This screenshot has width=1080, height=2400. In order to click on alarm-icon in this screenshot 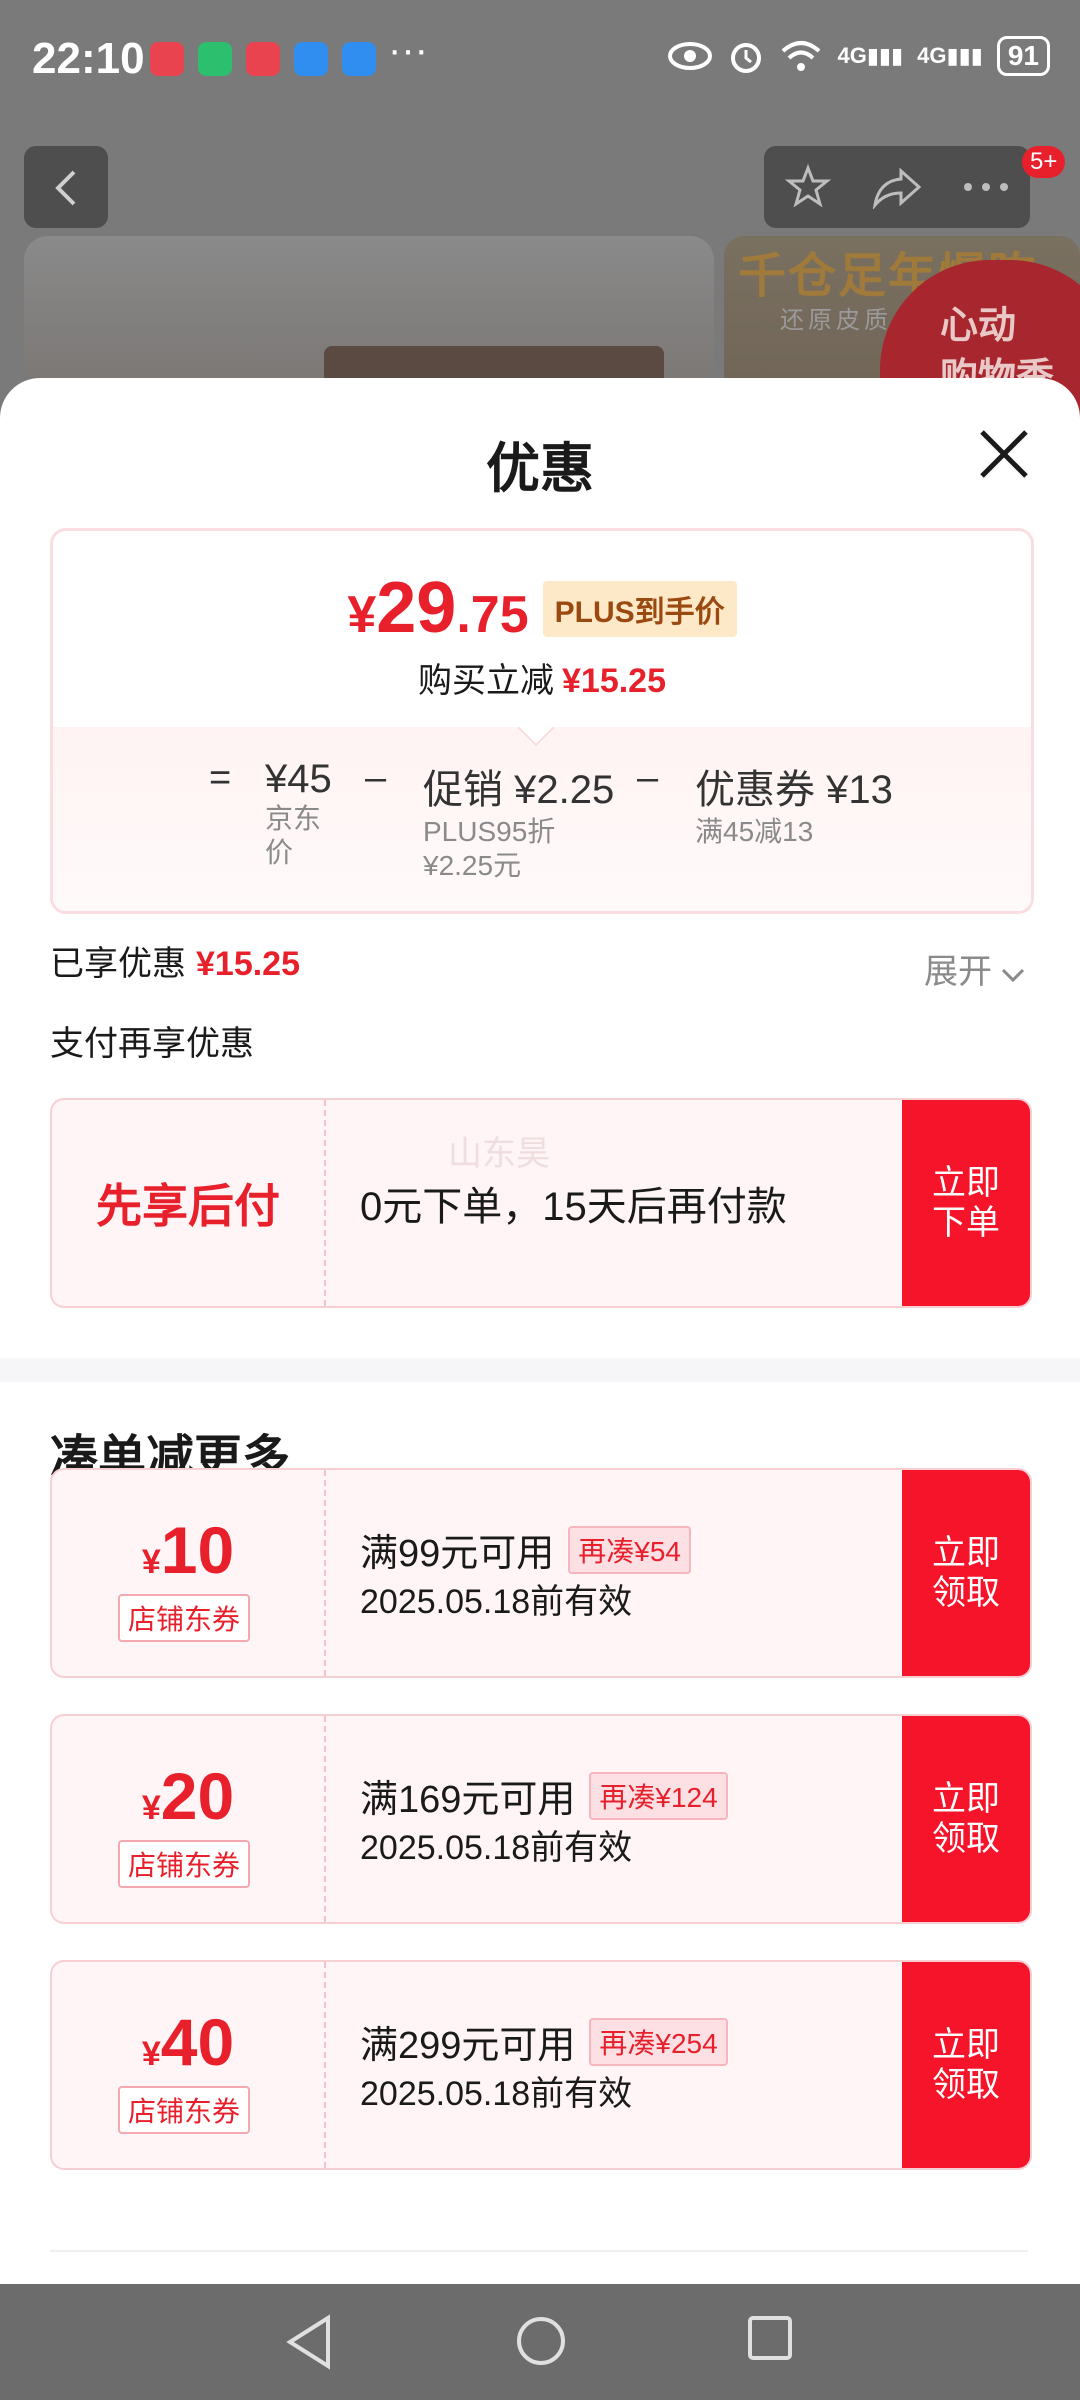, I will do `click(746, 58)`.